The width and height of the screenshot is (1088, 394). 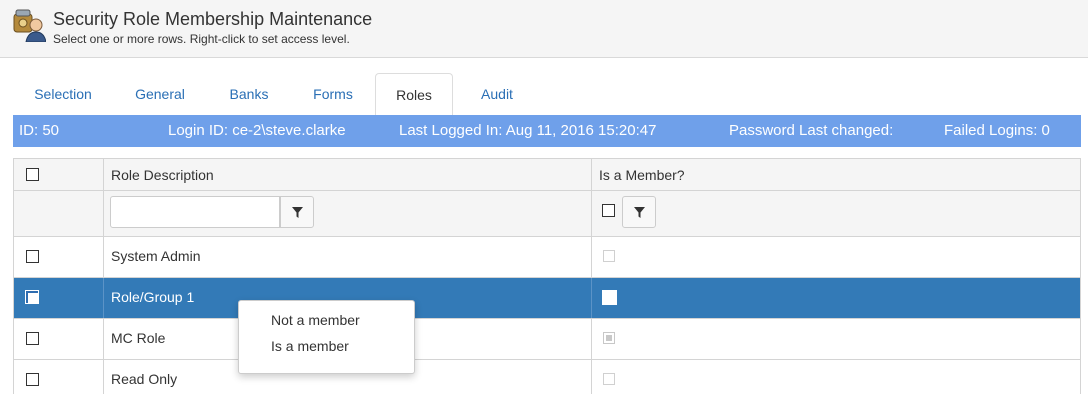 I want to click on menu-item-is-a-member: Is a member, so click(x=326, y=346).